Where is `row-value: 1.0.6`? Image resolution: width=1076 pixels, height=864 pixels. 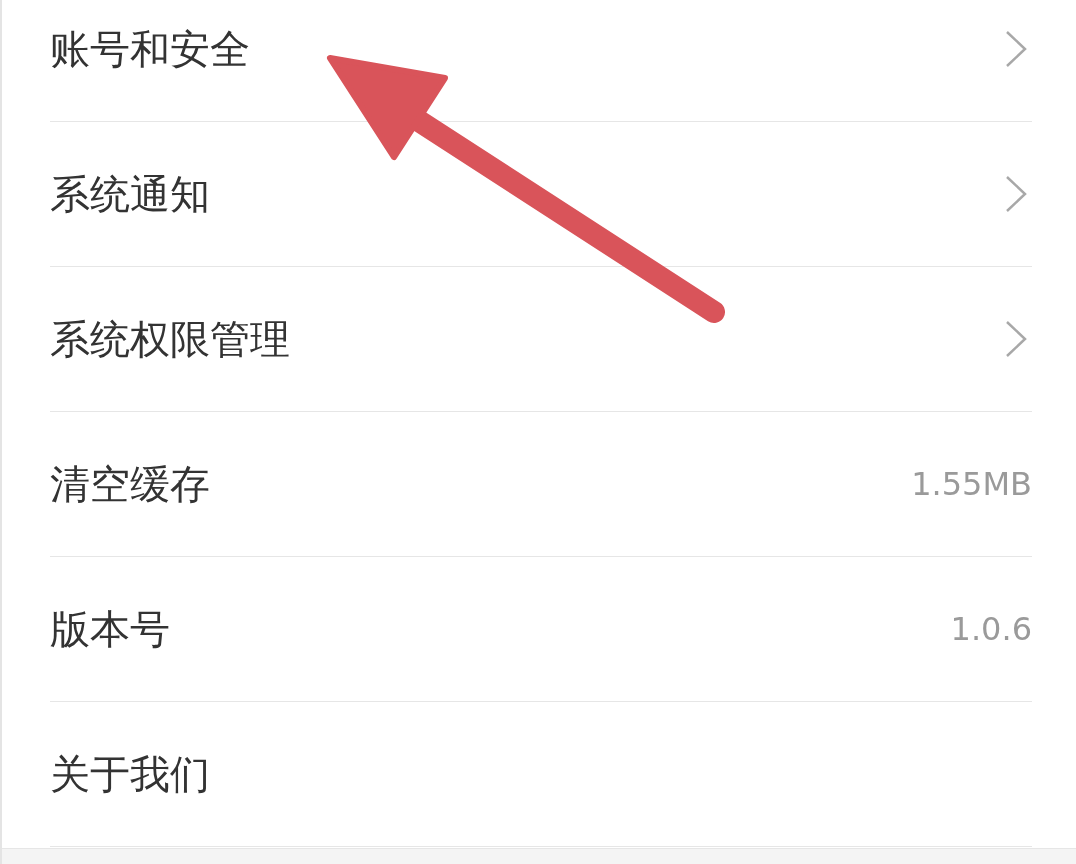 row-value: 1.0.6 is located at coordinates (991, 629).